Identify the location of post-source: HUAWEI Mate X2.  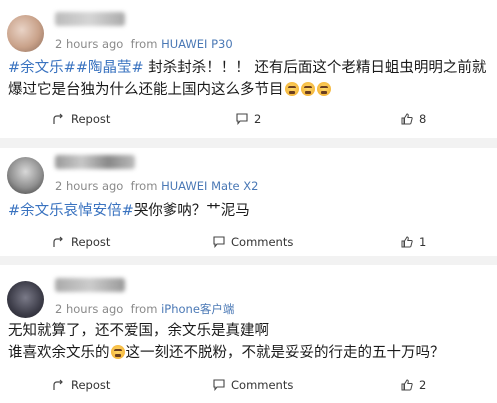
(209, 186).